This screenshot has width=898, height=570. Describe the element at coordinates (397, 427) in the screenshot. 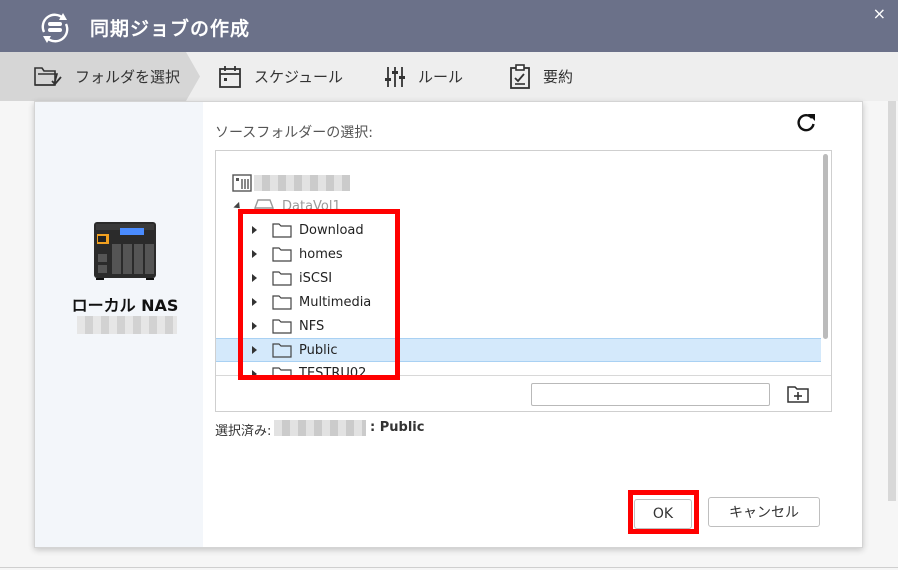

I see `selected-path: : Public` at that location.